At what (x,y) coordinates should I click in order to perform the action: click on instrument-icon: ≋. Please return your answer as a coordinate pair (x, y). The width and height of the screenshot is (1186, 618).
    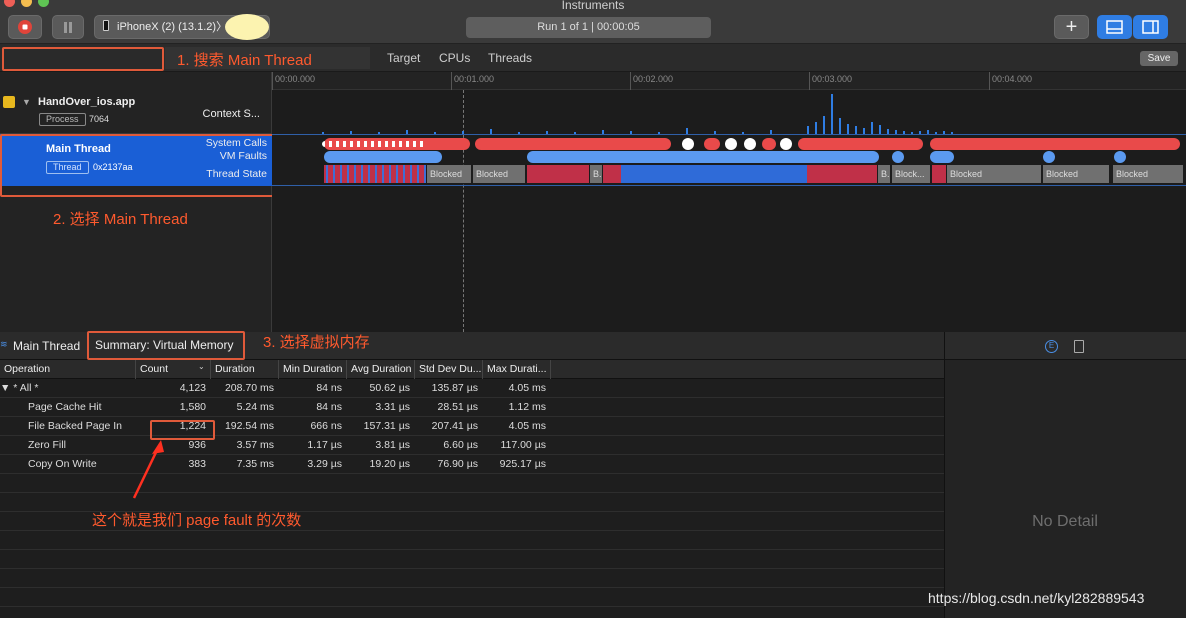
    Looking at the image, I should click on (4, 344).